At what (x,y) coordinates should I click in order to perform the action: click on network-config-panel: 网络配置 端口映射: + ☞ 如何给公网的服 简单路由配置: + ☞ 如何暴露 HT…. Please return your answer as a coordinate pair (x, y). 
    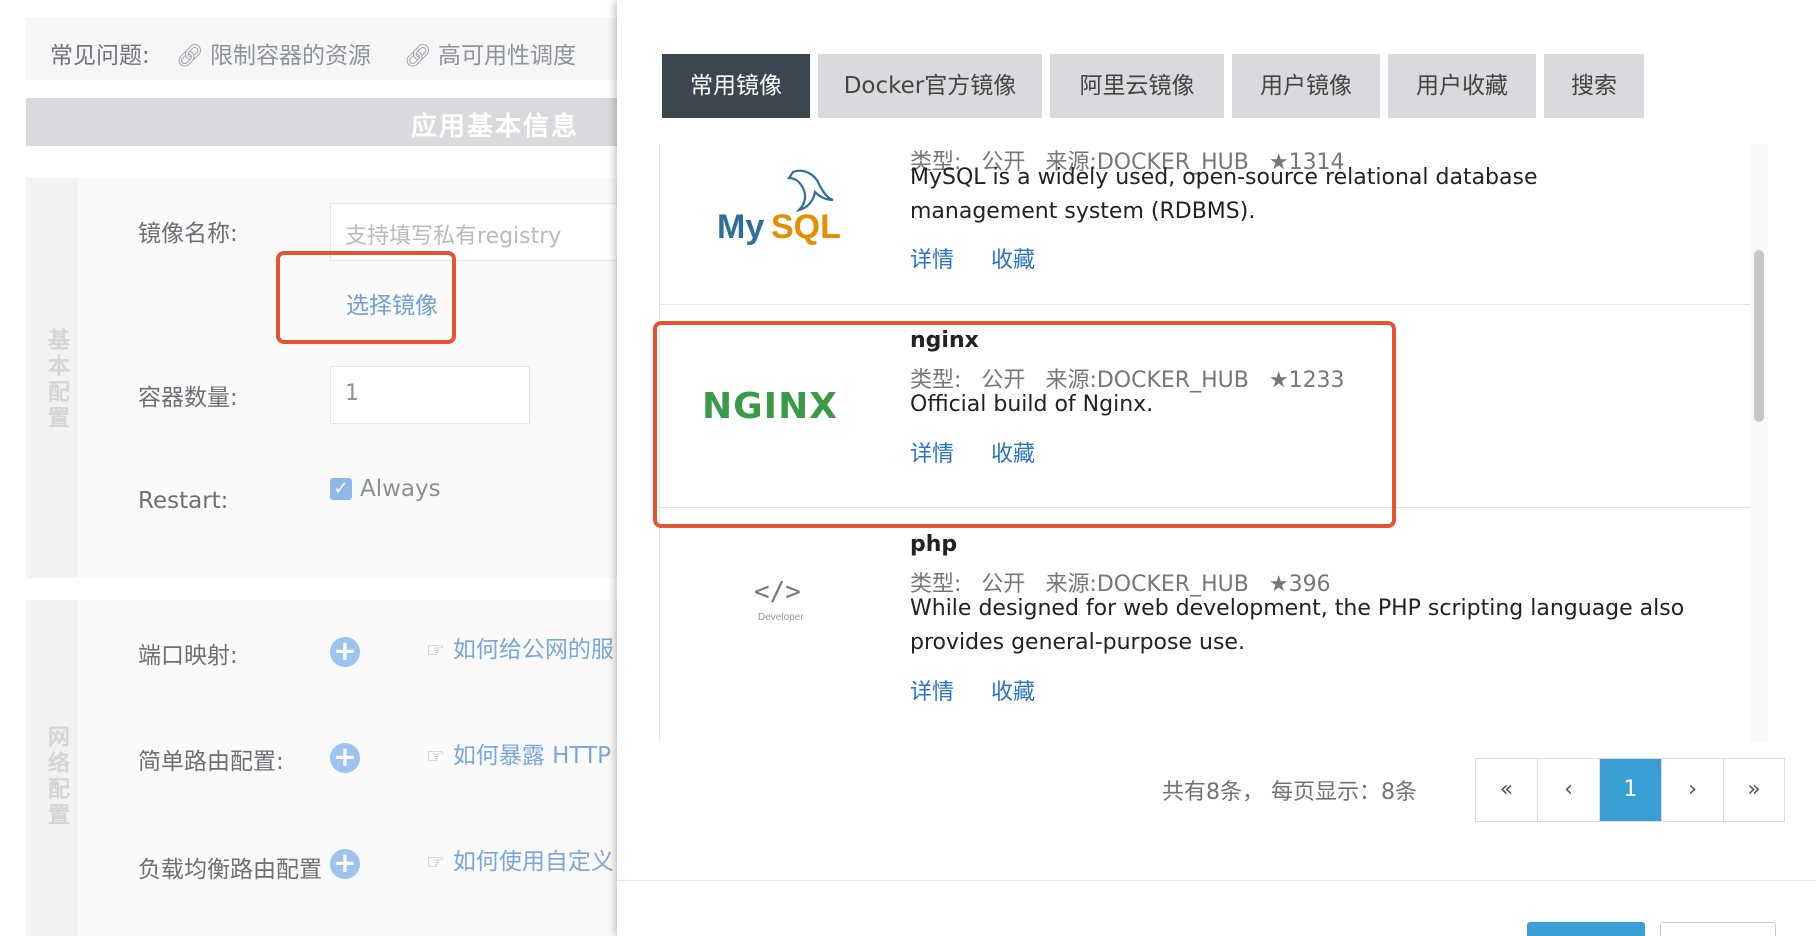
    Looking at the image, I should click on (326, 768).